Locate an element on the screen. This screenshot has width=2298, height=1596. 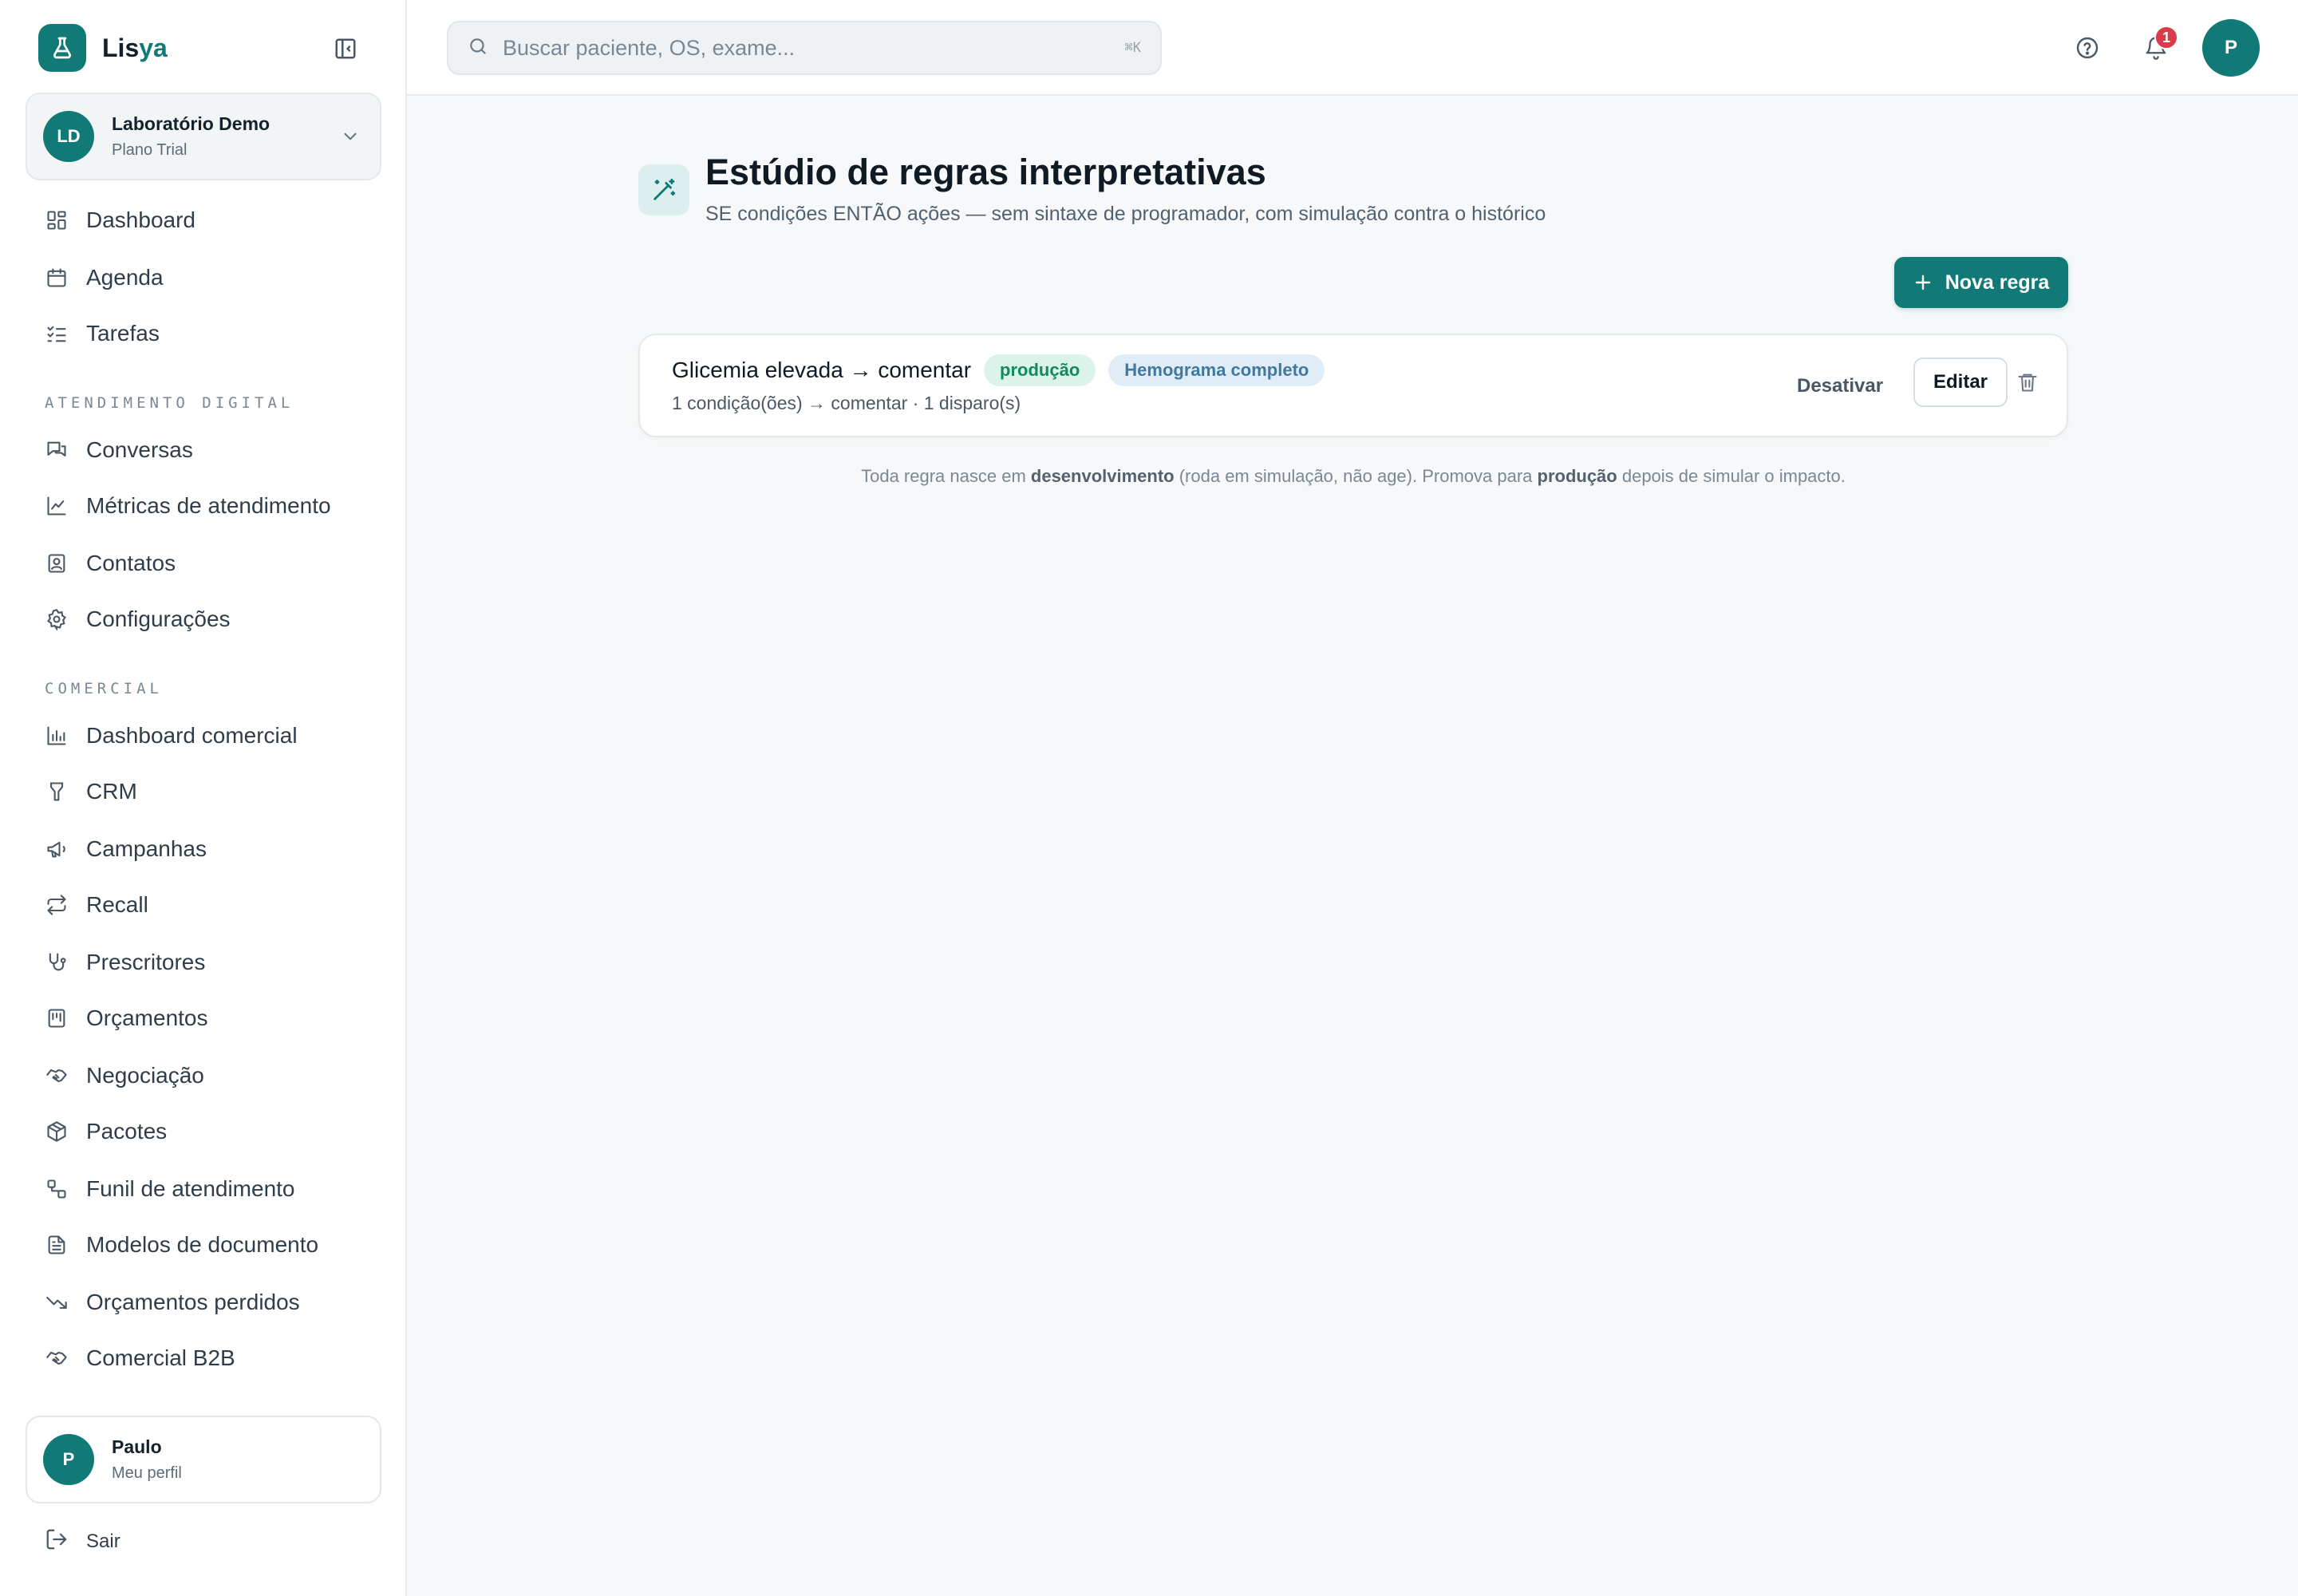
search-shortcut: ⌘K is located at coordinates (1133, 48).